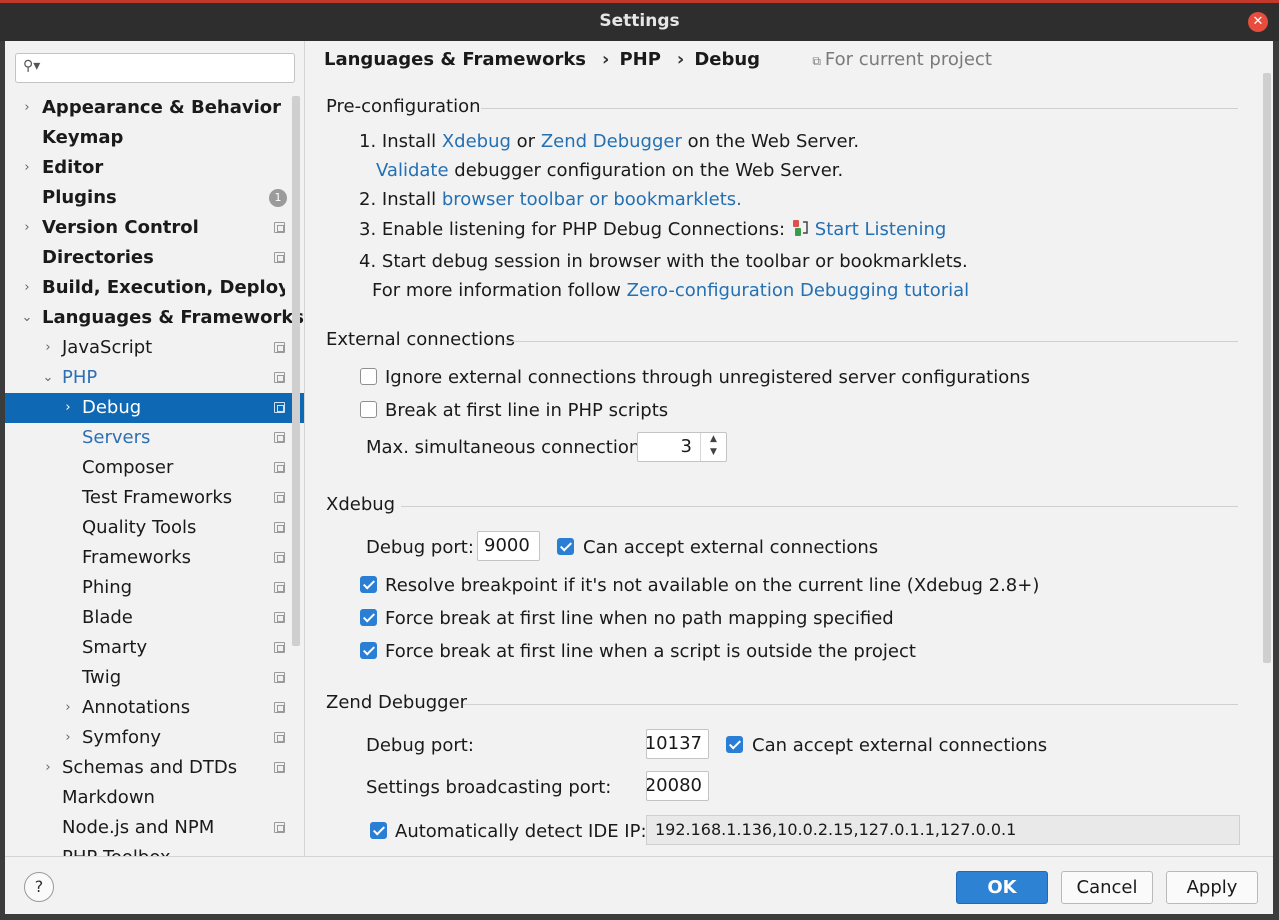  Describe the element at coordinates (1258, 22) in the screenshot. I see `close-icon: ✕` at that location.